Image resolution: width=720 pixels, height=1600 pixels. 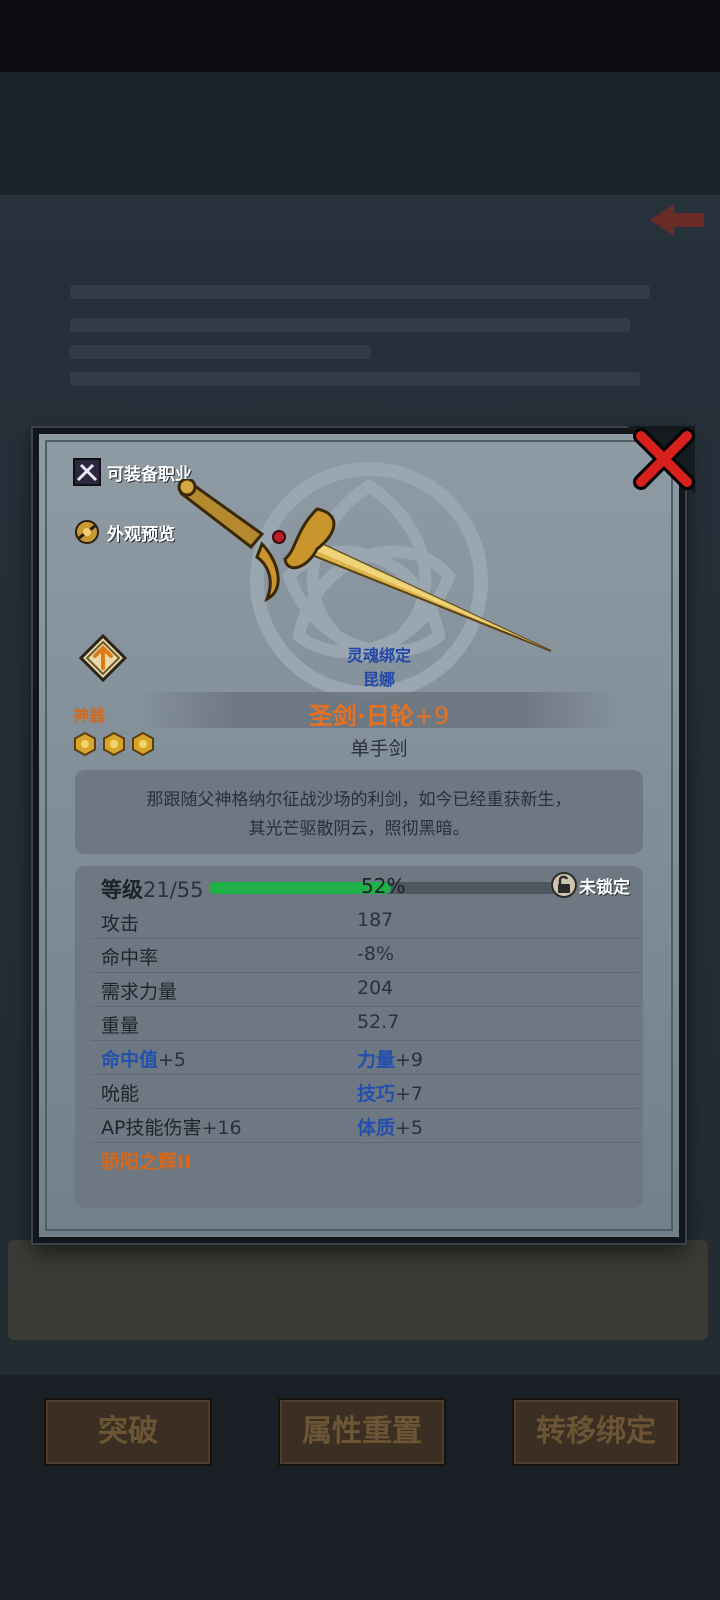 What do you see at coordinates (358, 1290) in the screenshot?
I see `background-base` at bounding box center [358, 1290].